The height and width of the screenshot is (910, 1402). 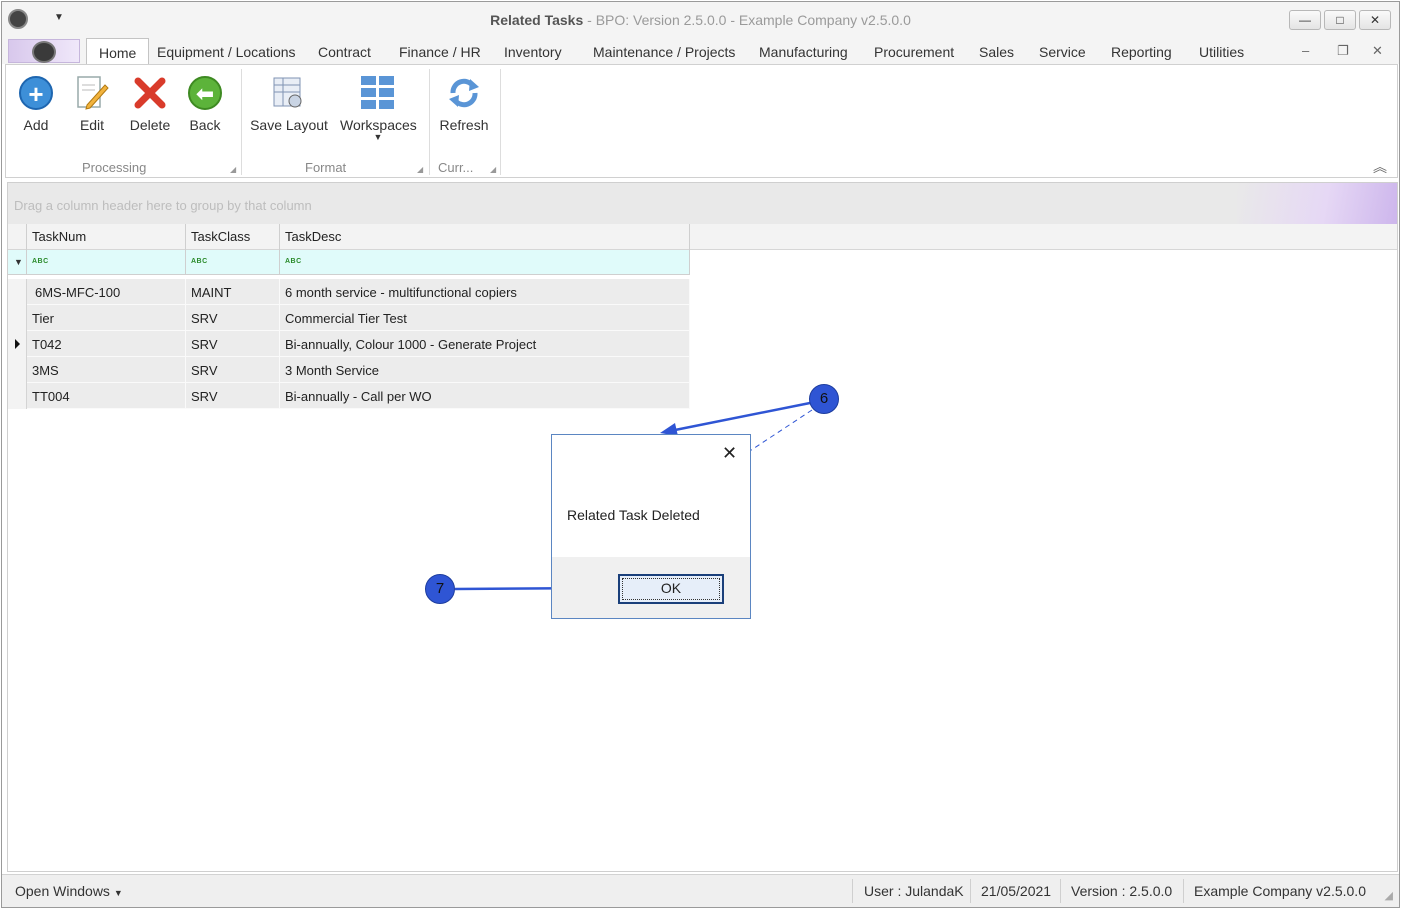 I want to click on minimize-button: —, so click(x=1305, y=20).